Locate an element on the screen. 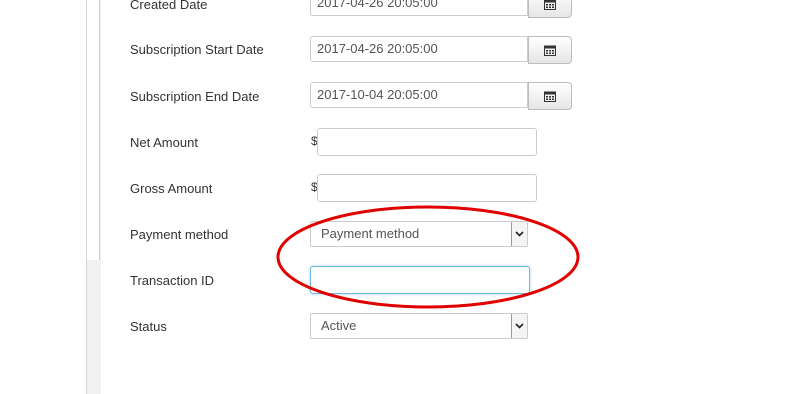  net-amount-label: Net Amount is located at coordinates (164, 142).